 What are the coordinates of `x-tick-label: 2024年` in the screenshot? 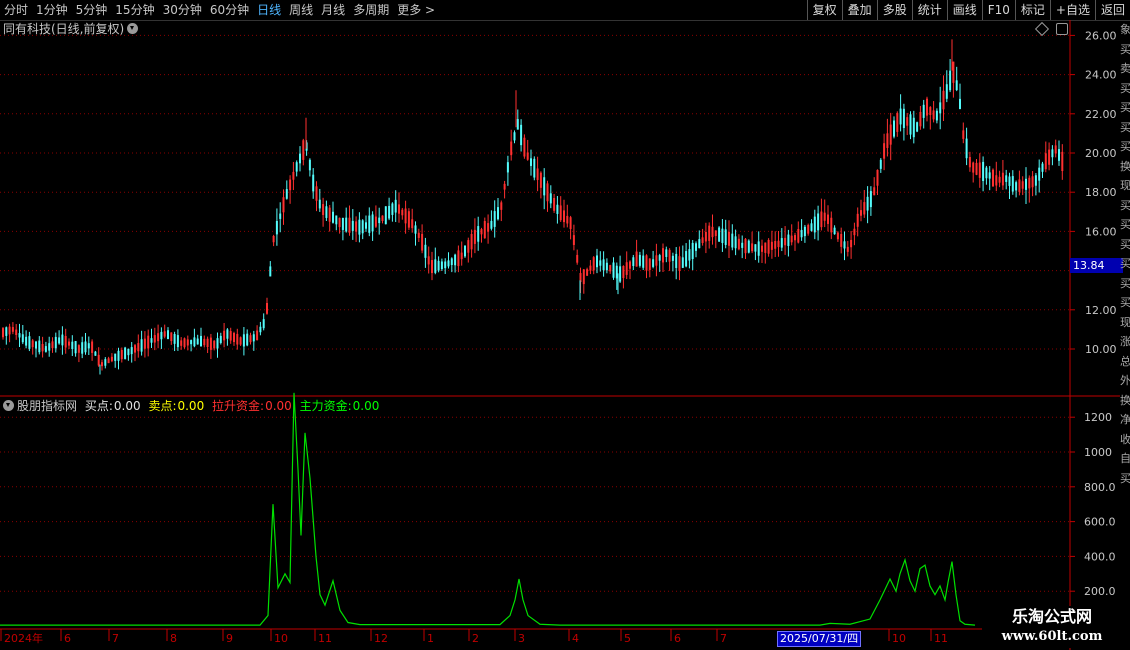 It's located at (23, 638).